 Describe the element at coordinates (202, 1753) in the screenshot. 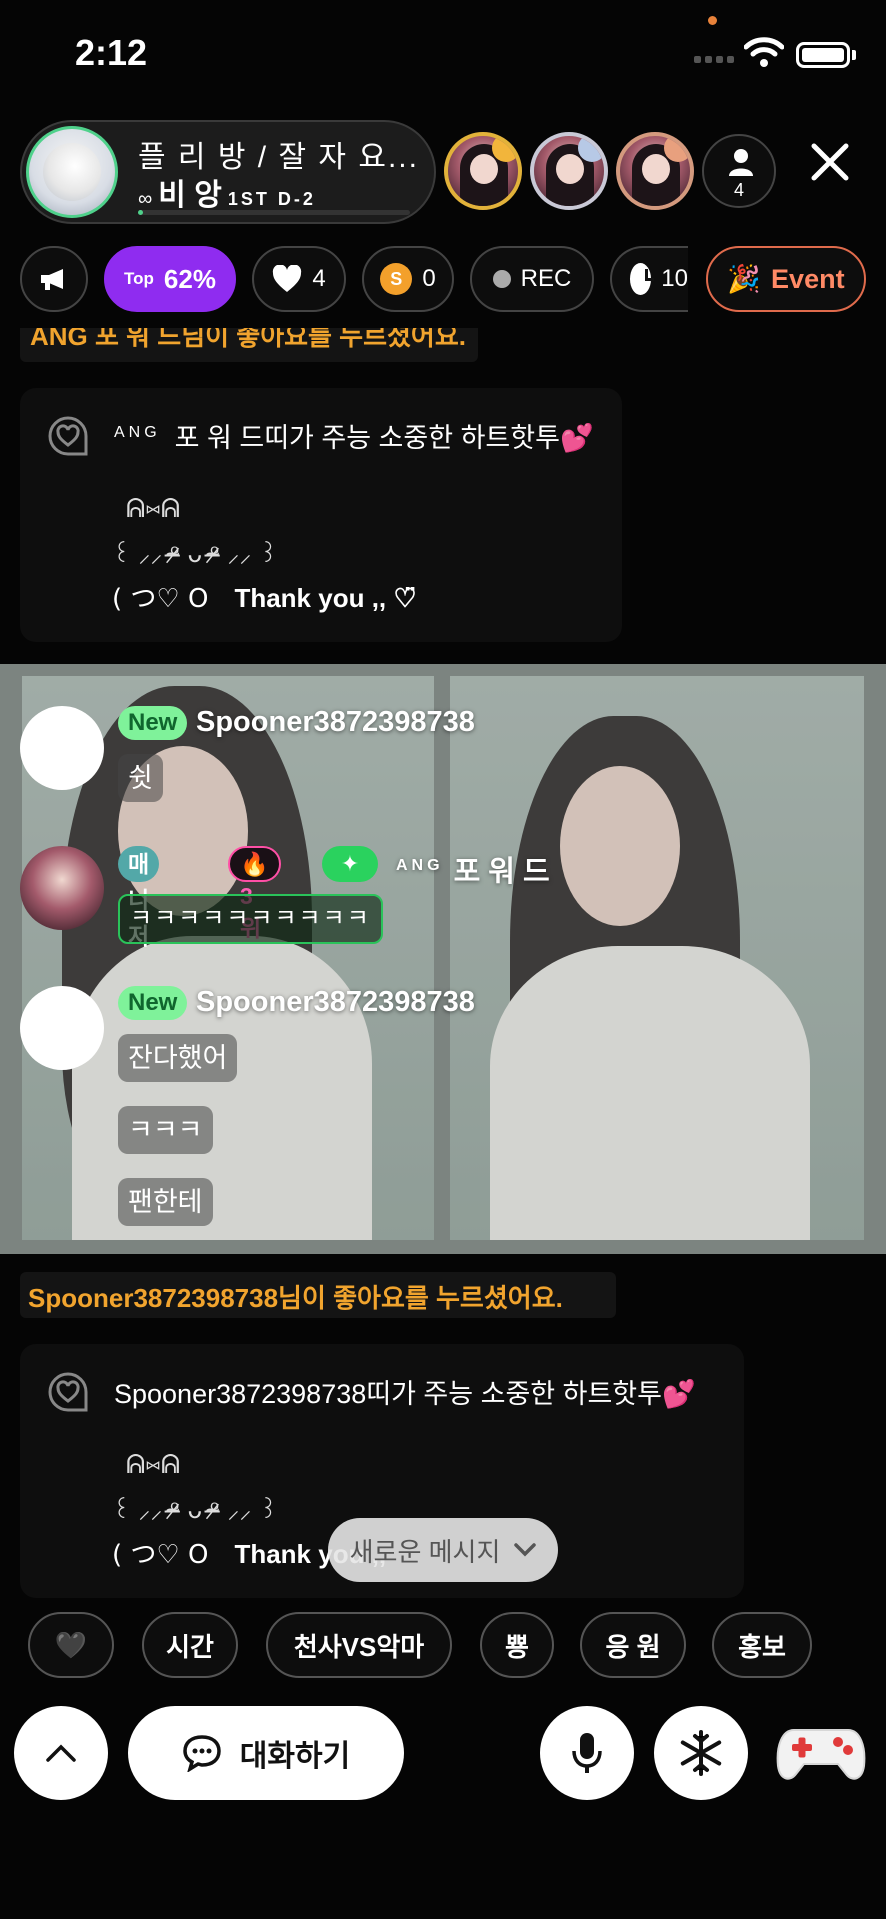

I see `chat-bubble-icon` at that location.